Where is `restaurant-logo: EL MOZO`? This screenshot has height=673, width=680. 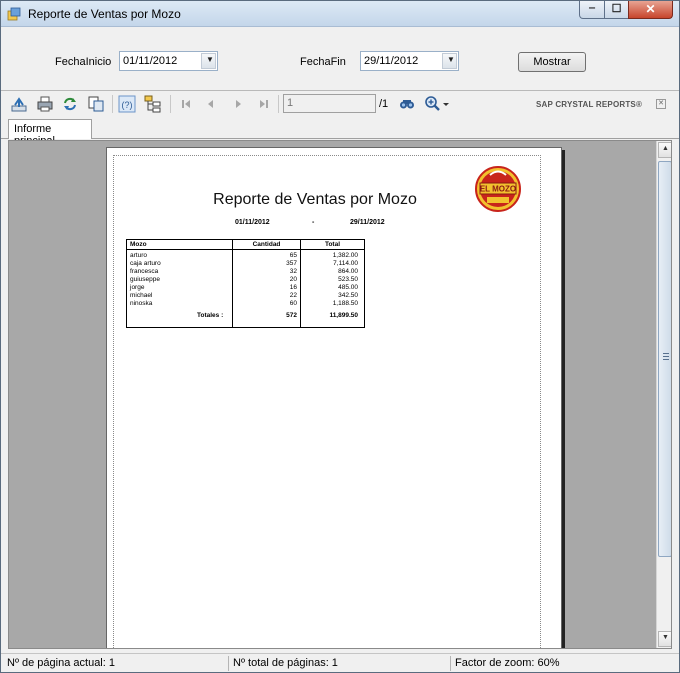
restaurant-logo: EL MOZO is located at coordinates (498, 189).